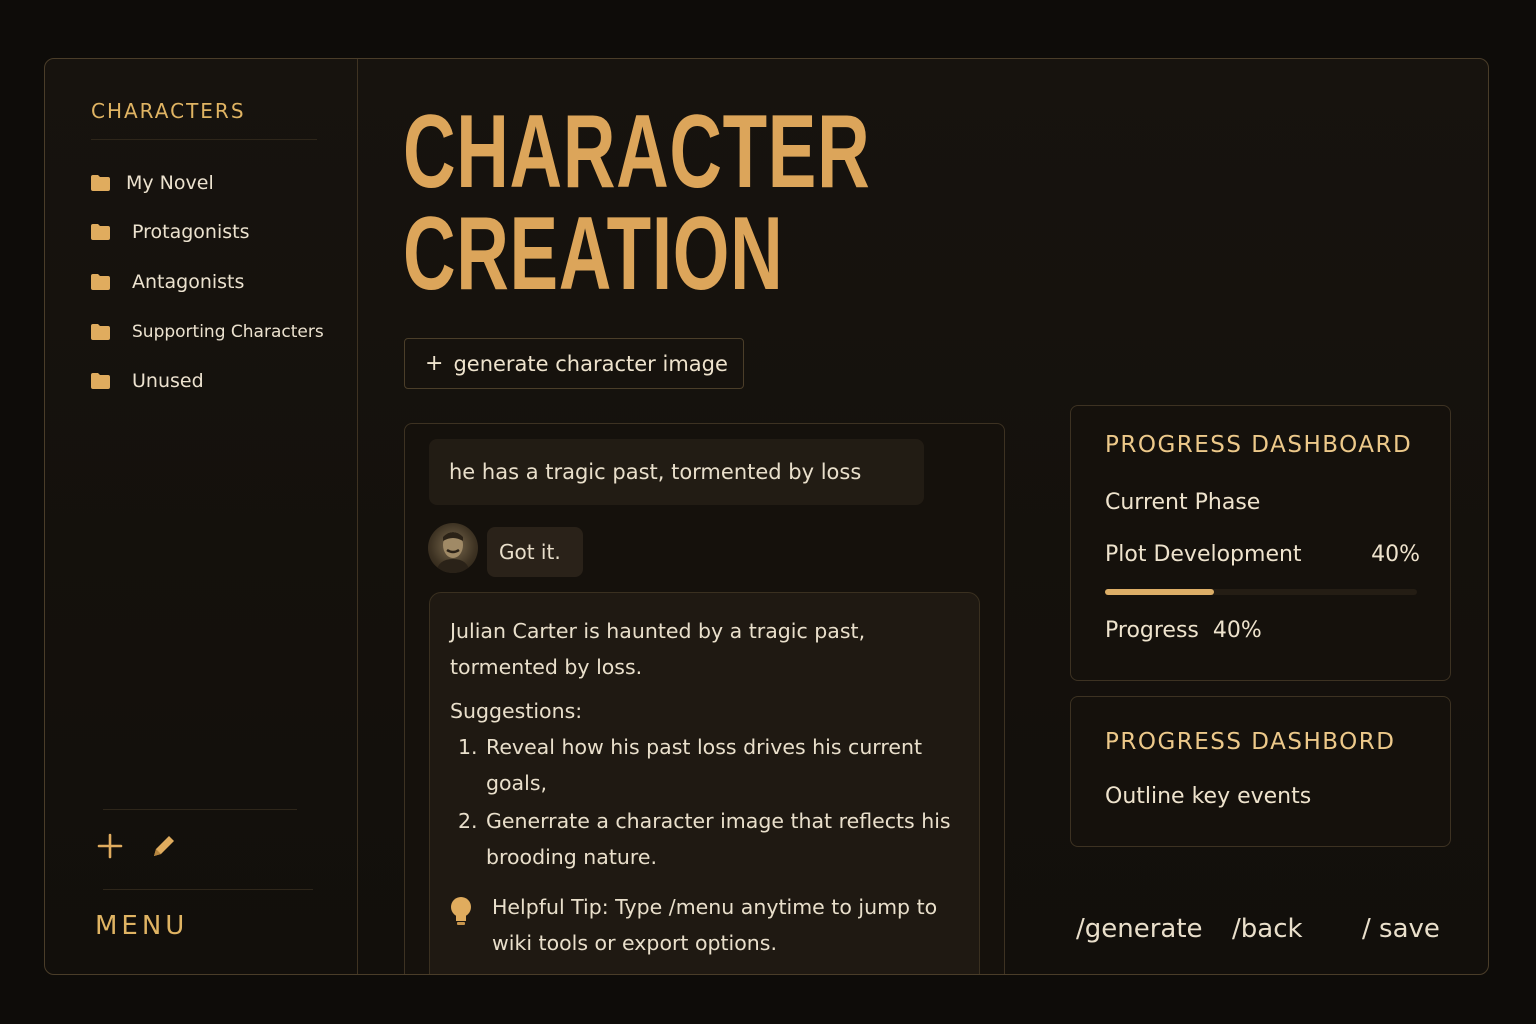 This screenshot has height=1024, width=1536. I want to click on sidebar-actions, so click(137, 846).